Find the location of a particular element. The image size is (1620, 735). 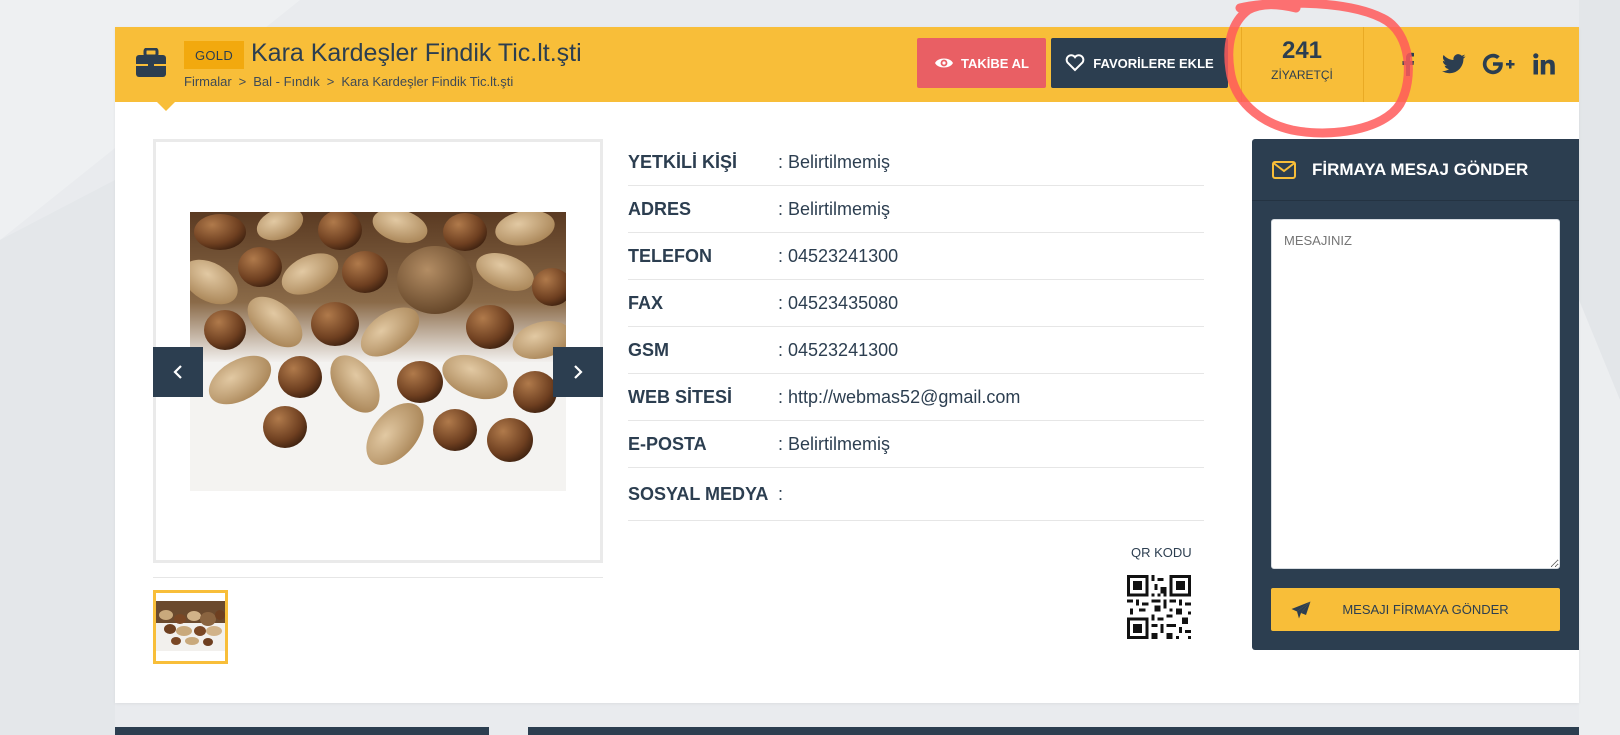

follow-button: TAKİBE AL is located at coordinates (981, 63).